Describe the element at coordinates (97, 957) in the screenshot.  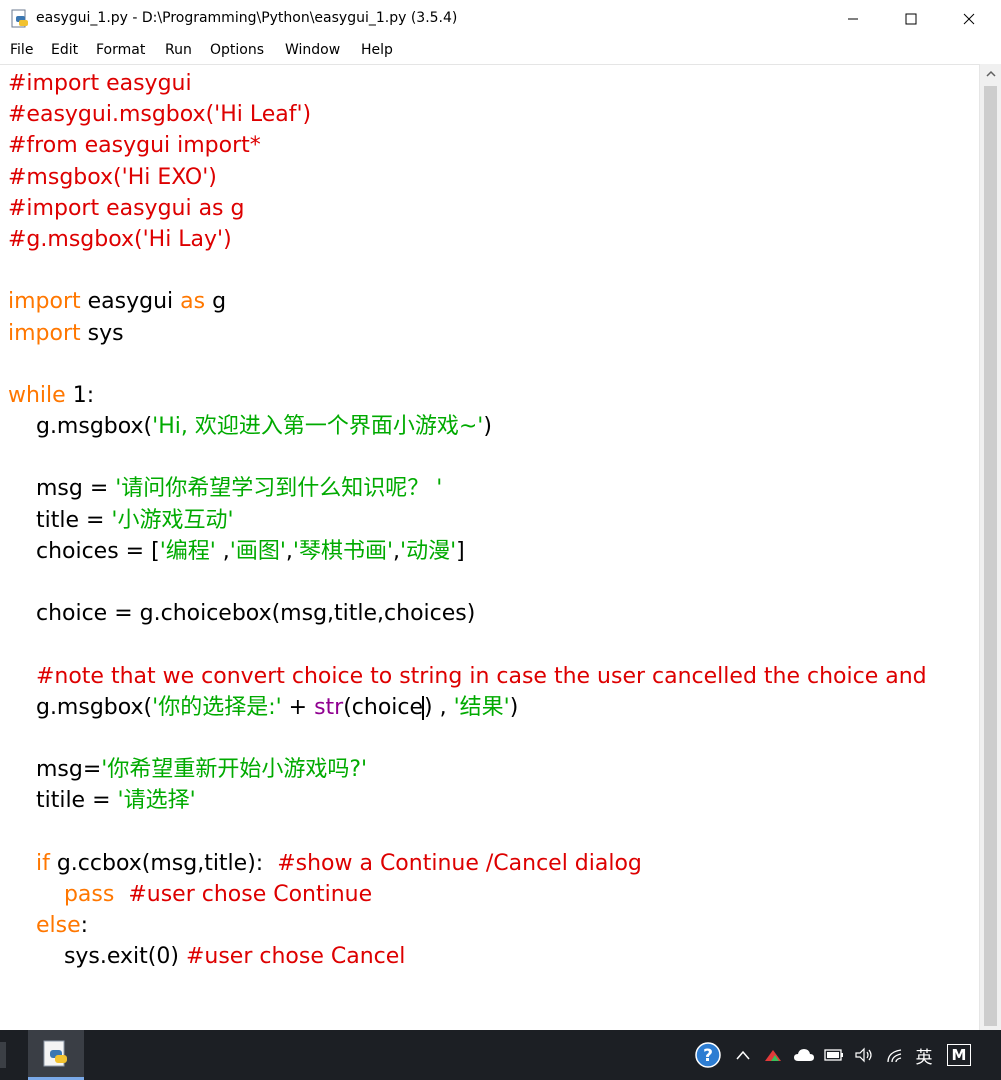
I see `code-token-default: sys.exit(0)` at that location.